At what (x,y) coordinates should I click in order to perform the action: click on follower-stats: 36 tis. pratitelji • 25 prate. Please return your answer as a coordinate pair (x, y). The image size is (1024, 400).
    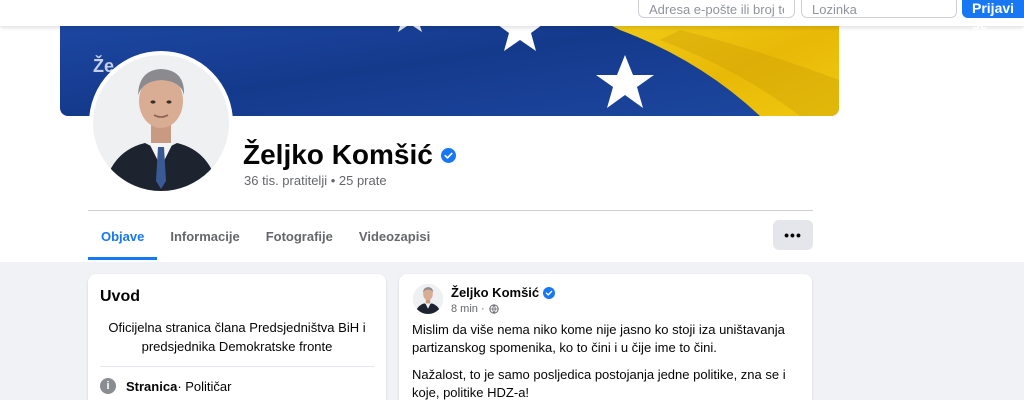
    Looking at the image, I should click on (315, 180).